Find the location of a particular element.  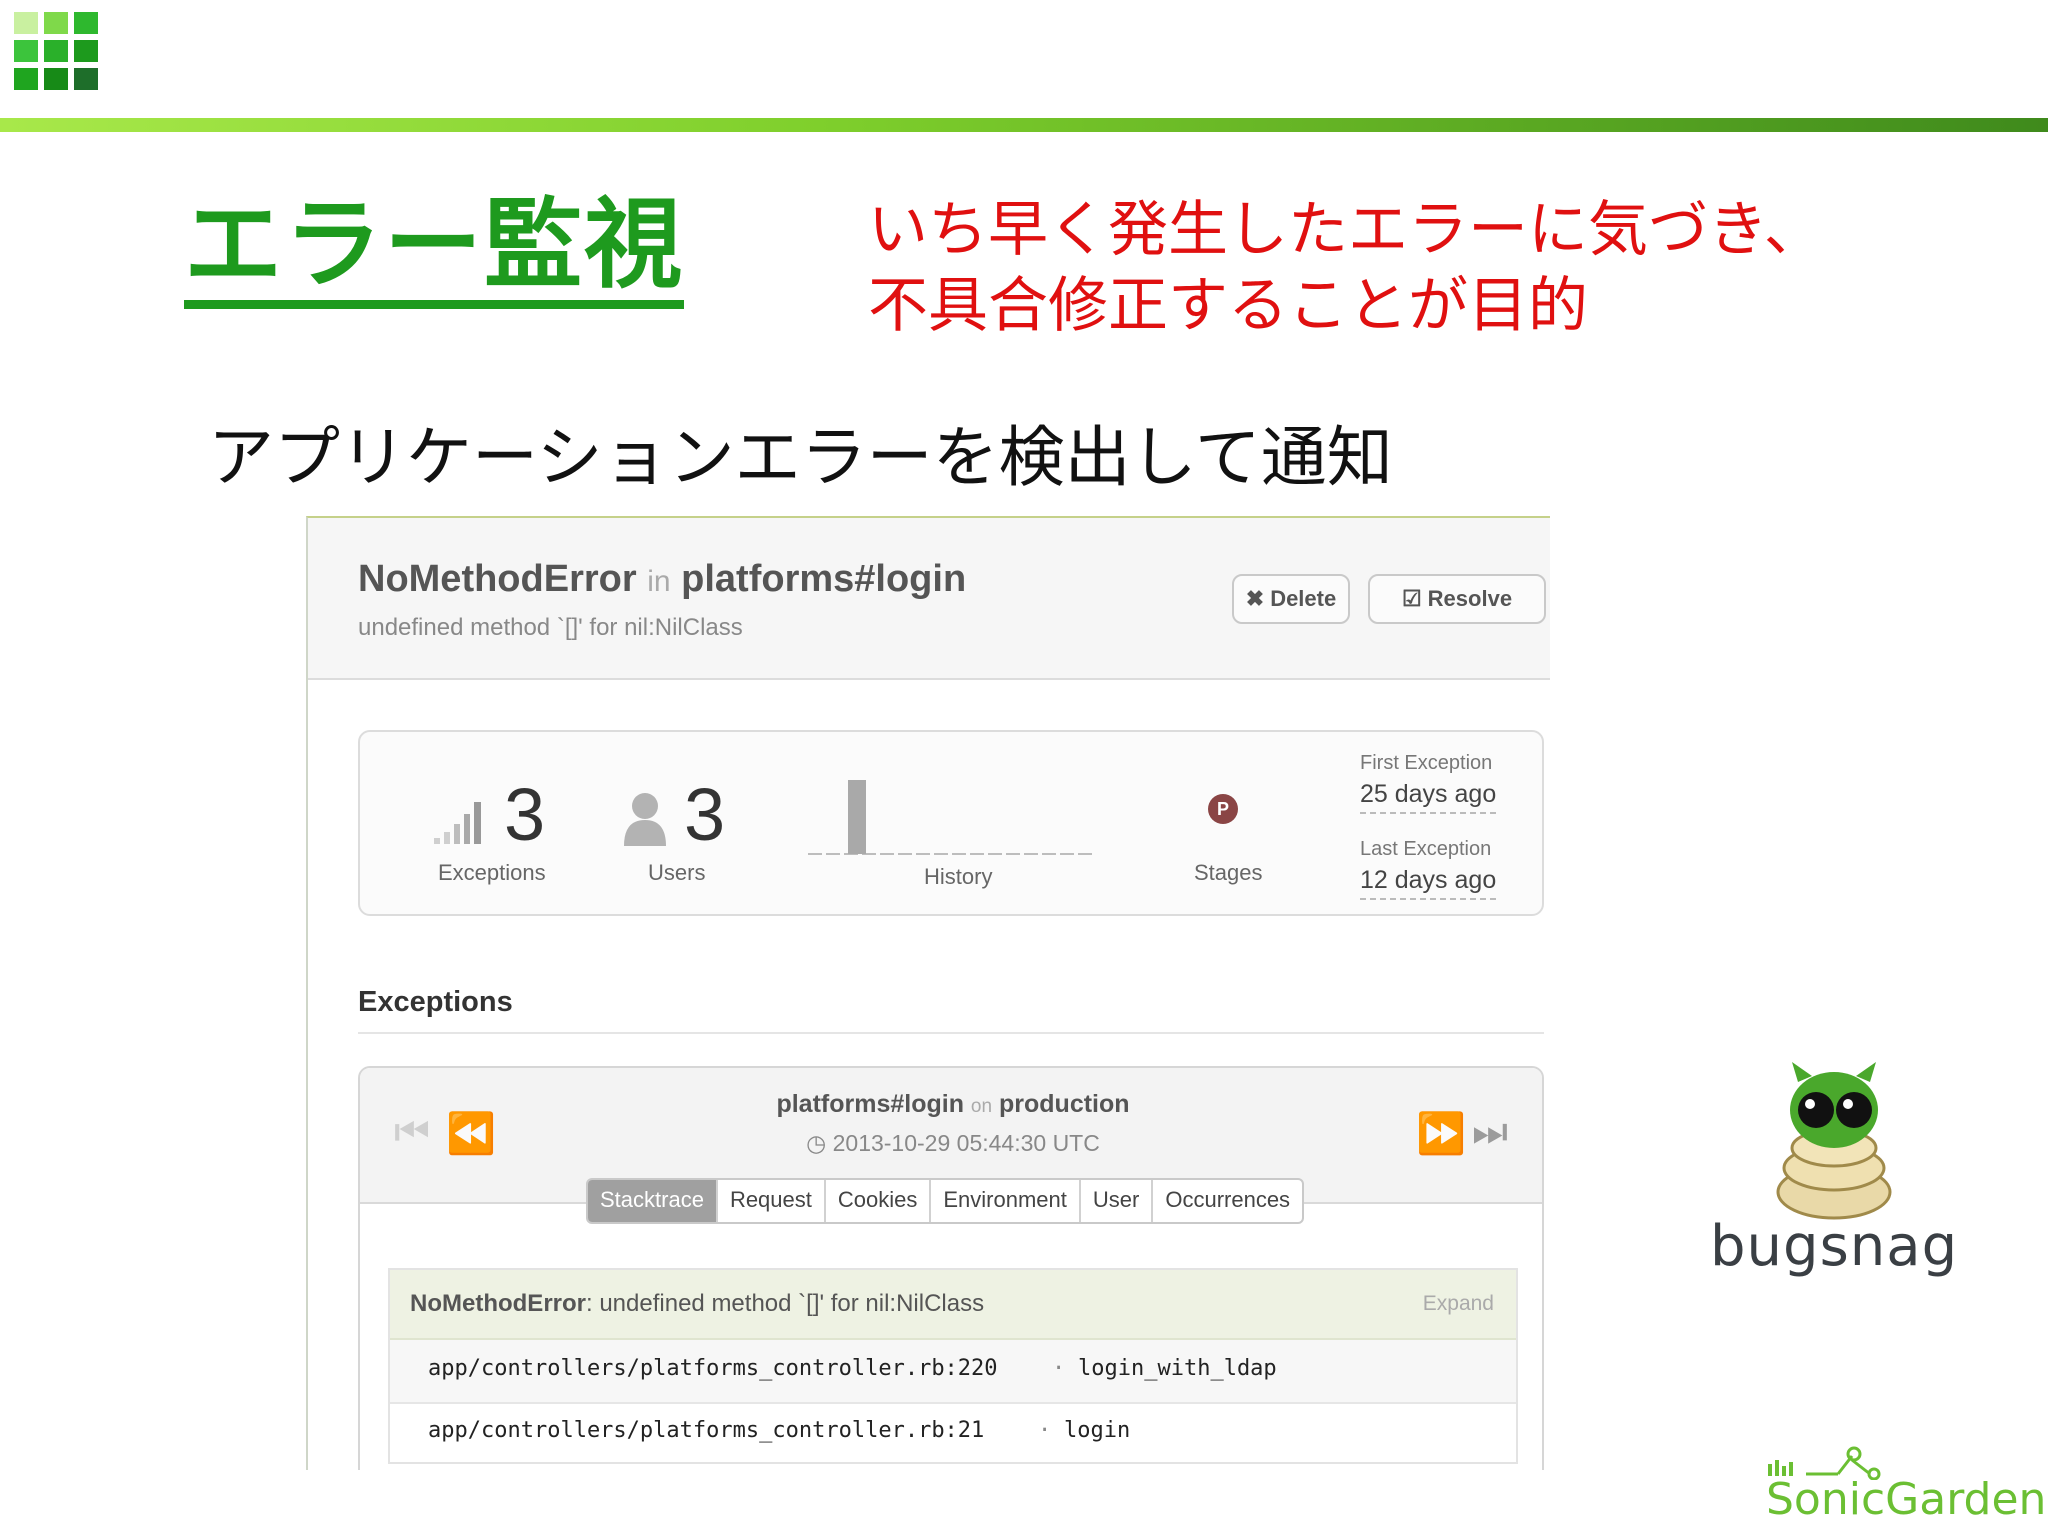

last-exception-label: Last Exception is located at coordinates (1426, 849).